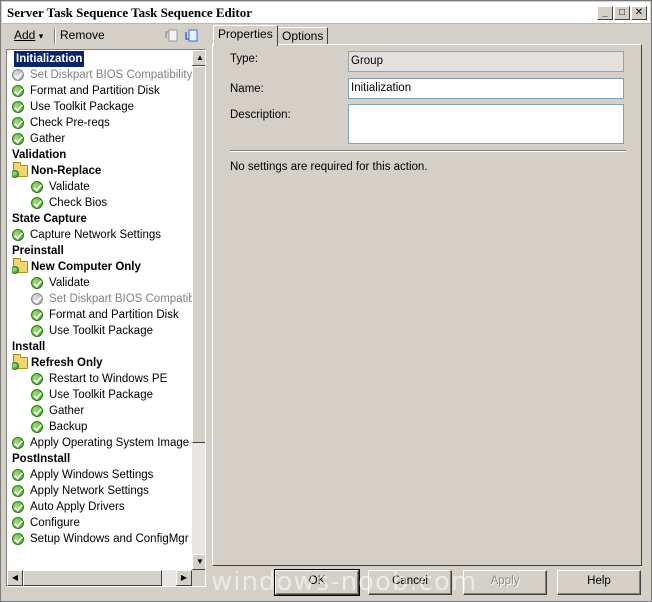  I want to click on tree-group-item: Initialization, so click(102, 59).